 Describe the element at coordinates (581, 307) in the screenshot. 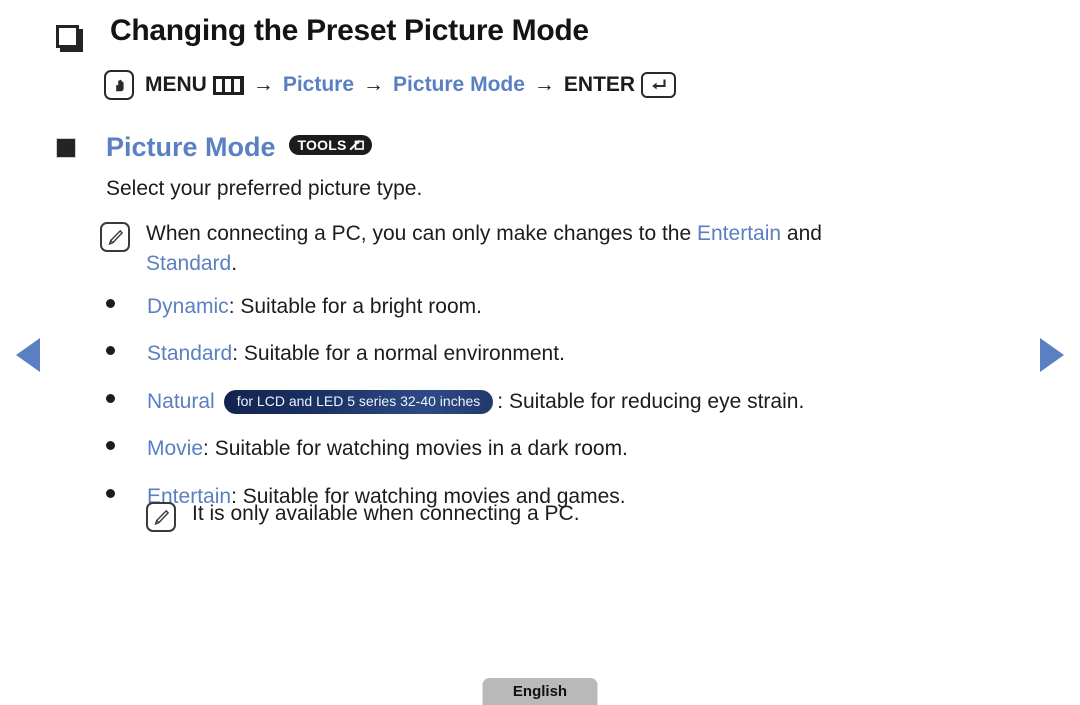

I see `list-item: Dynamic : Suitable for a bright room.` at that location.